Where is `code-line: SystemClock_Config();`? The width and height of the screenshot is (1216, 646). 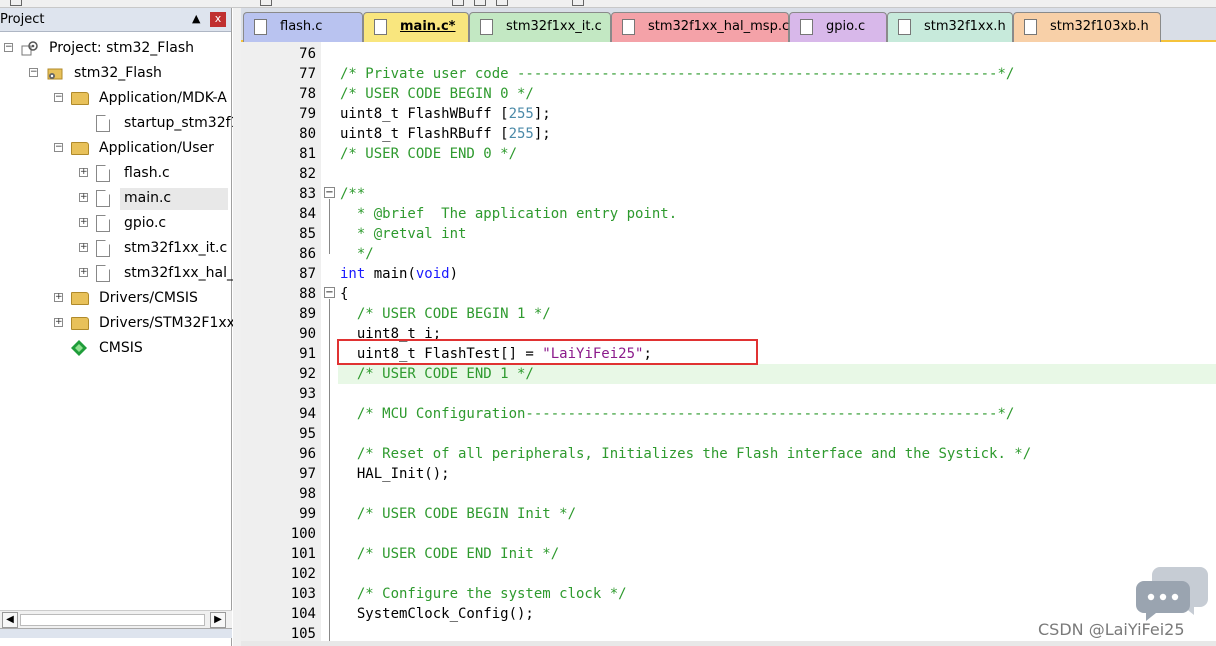 code-line: SystemClock_Config(); is located at coordinates (437, 614).